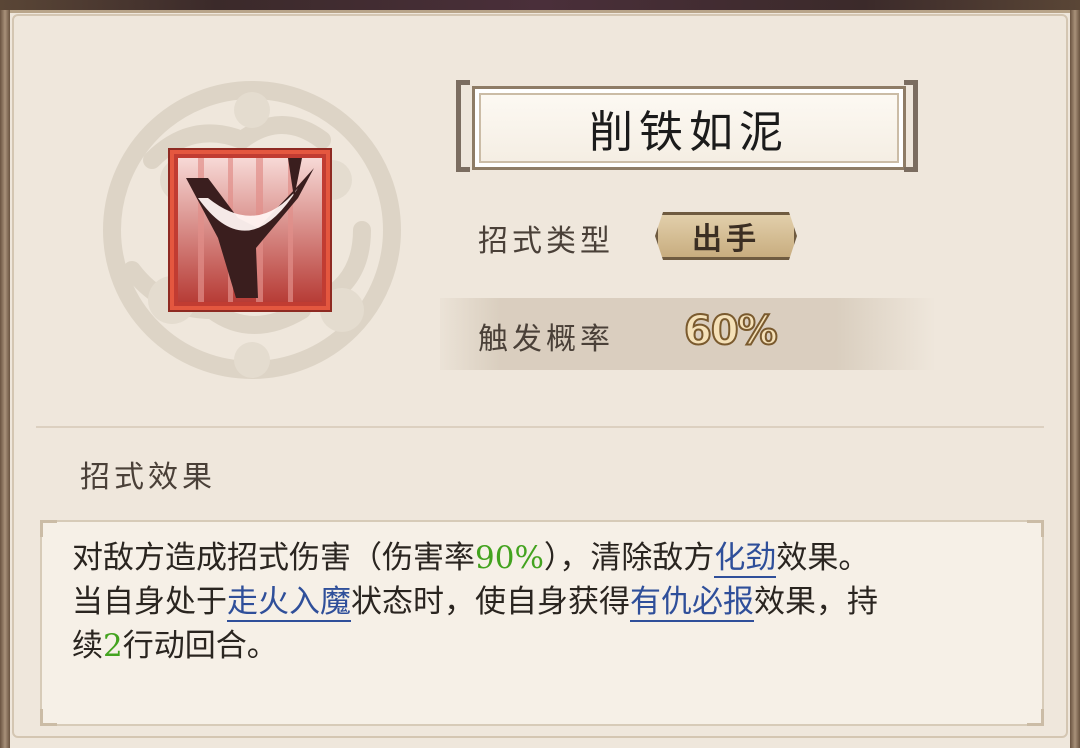 The height and width of the screenshot is (748, 1080). What do you see at coordinates (148, 477) in the screenshot?
I see `effect-heading: 招式效果` at bounding box center [148, 477].